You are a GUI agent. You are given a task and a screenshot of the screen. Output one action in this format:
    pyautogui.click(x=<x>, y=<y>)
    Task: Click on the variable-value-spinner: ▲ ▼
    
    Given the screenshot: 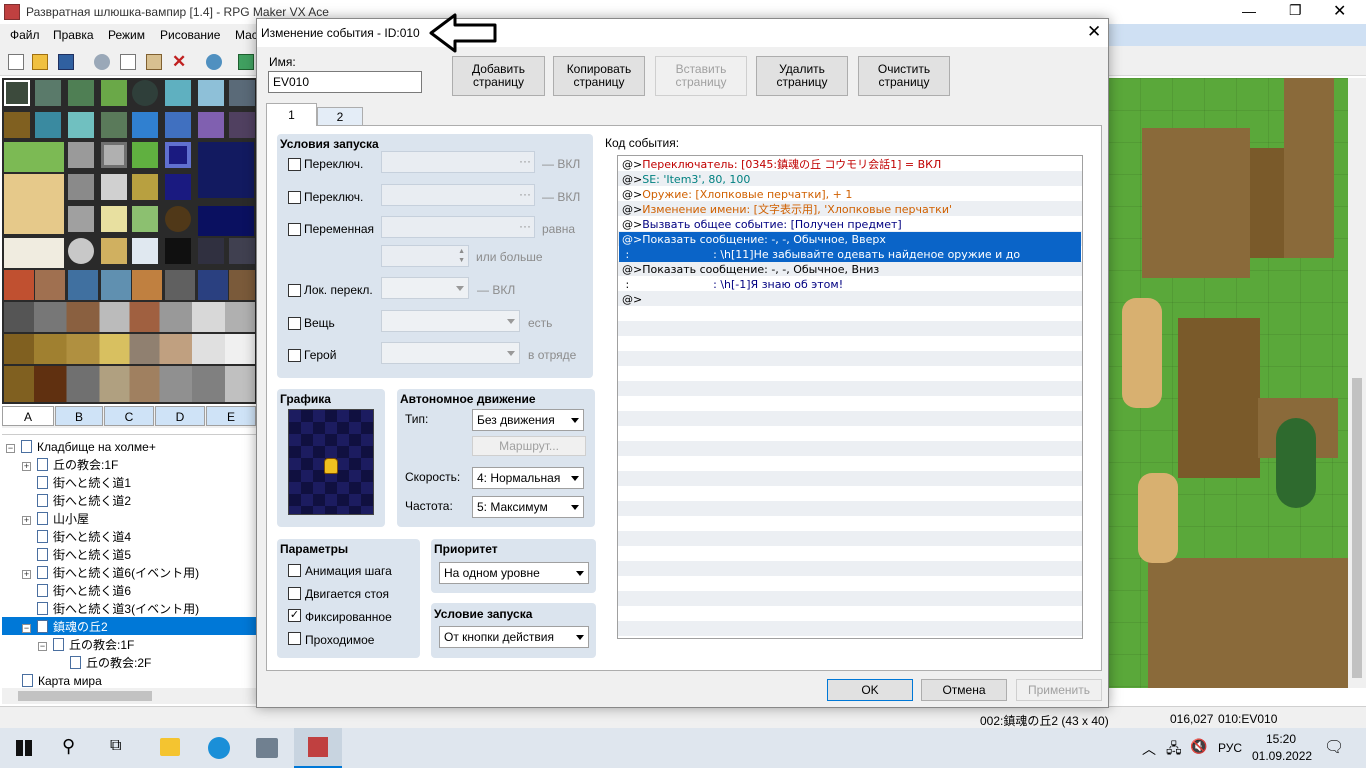 What is the action you would take?
    pyautogui.click(x=425, y=256)
    